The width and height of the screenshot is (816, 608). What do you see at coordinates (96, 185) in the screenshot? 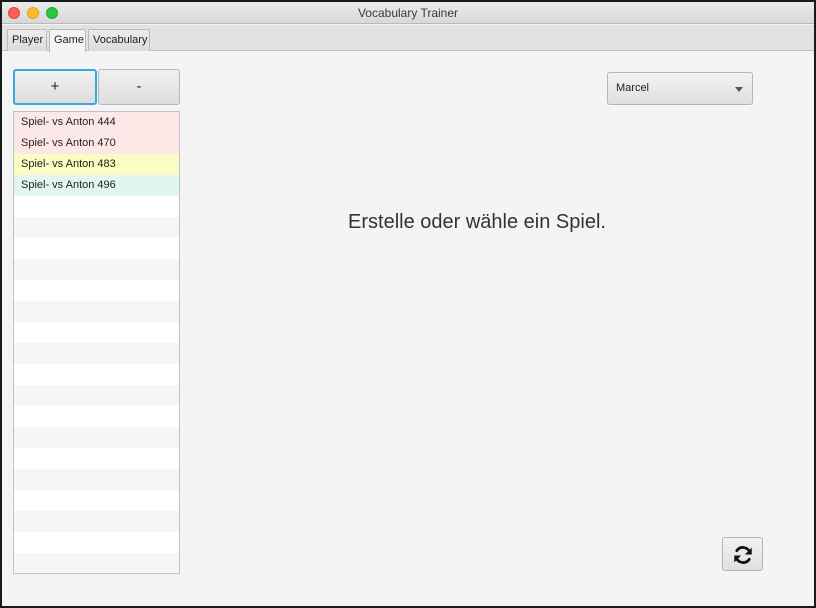
I see `game-list-item: Spiel- vs Anton 496` at bounding box center [96, 185].